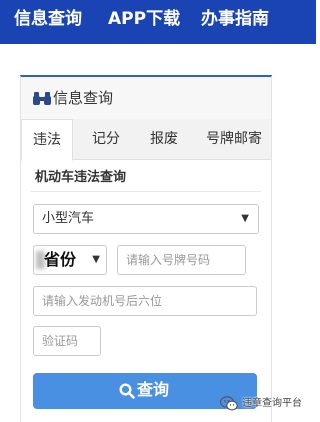 The height and width of the screenshot is (422, 320). What do you see at coordinates (48, 19) in the screenshot?
I see `nav-item-info-query: 信息查询` at bounding box center [48, 19].